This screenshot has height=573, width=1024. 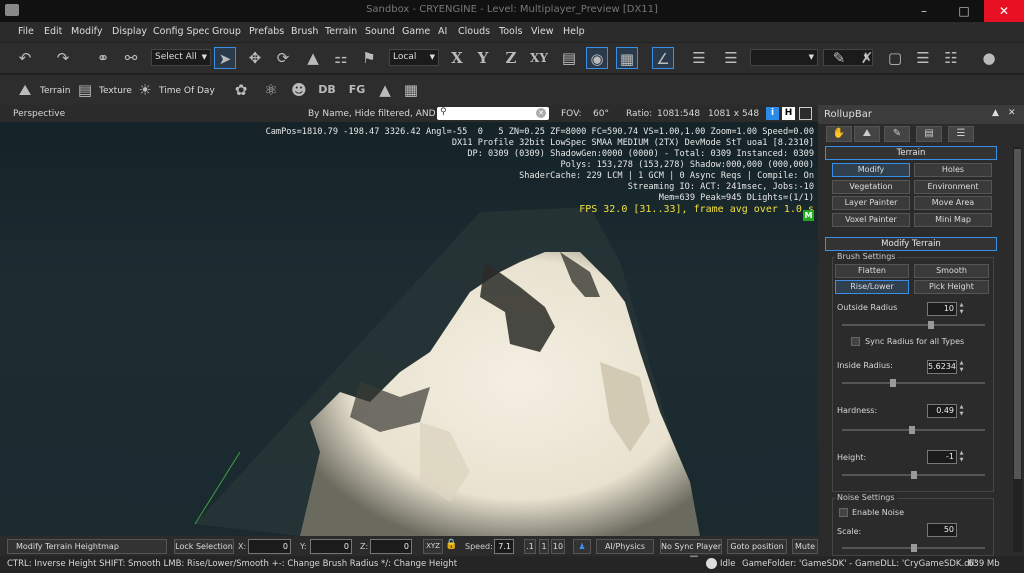 I want to click on height-input: -1, so click(x=942, y=457).